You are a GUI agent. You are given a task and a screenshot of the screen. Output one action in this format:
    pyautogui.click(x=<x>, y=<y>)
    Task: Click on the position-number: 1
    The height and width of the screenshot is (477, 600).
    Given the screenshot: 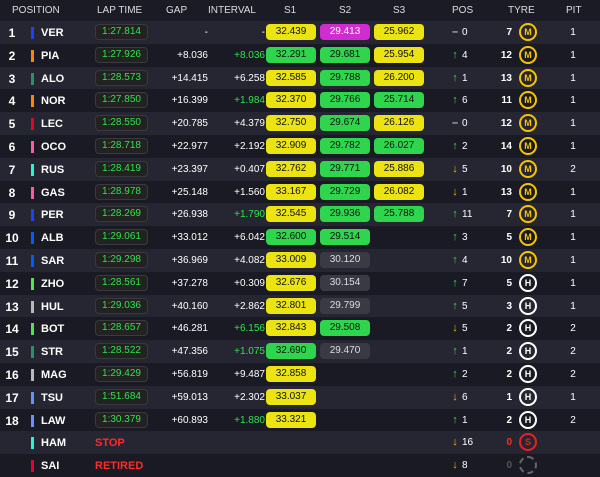 What is the action you would take?
    pyautogui.click(x=12, y=33)
    